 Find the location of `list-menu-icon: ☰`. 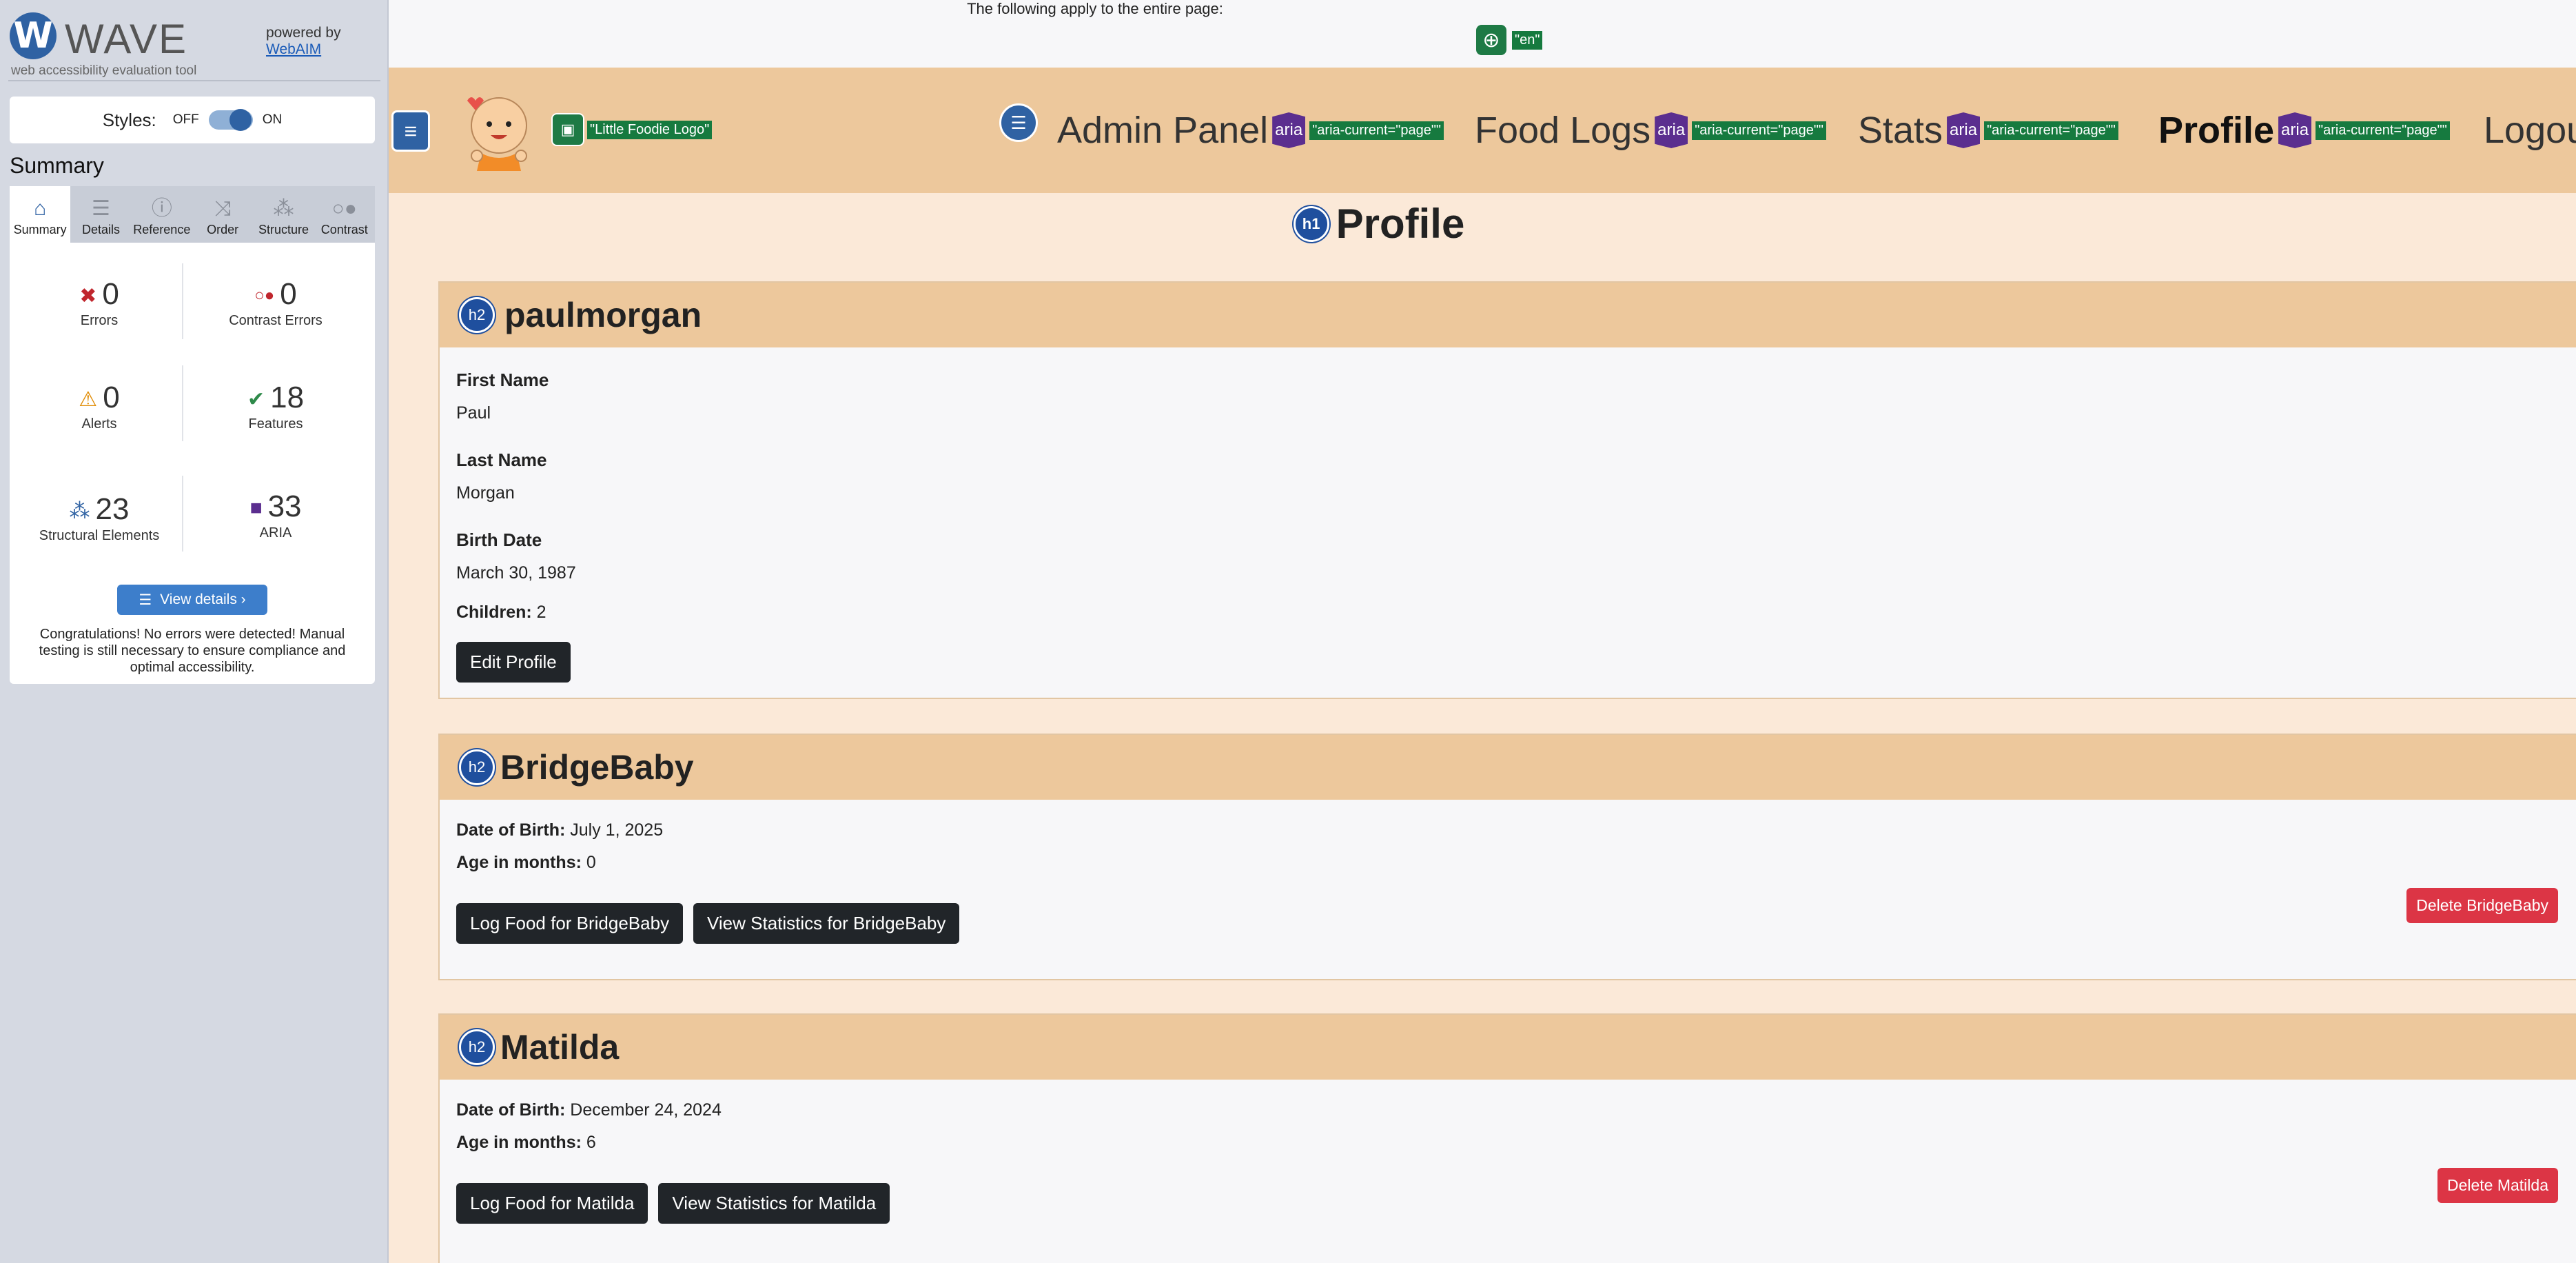

list-menu-icon: ☰ is located at coordinates (1018, 122).